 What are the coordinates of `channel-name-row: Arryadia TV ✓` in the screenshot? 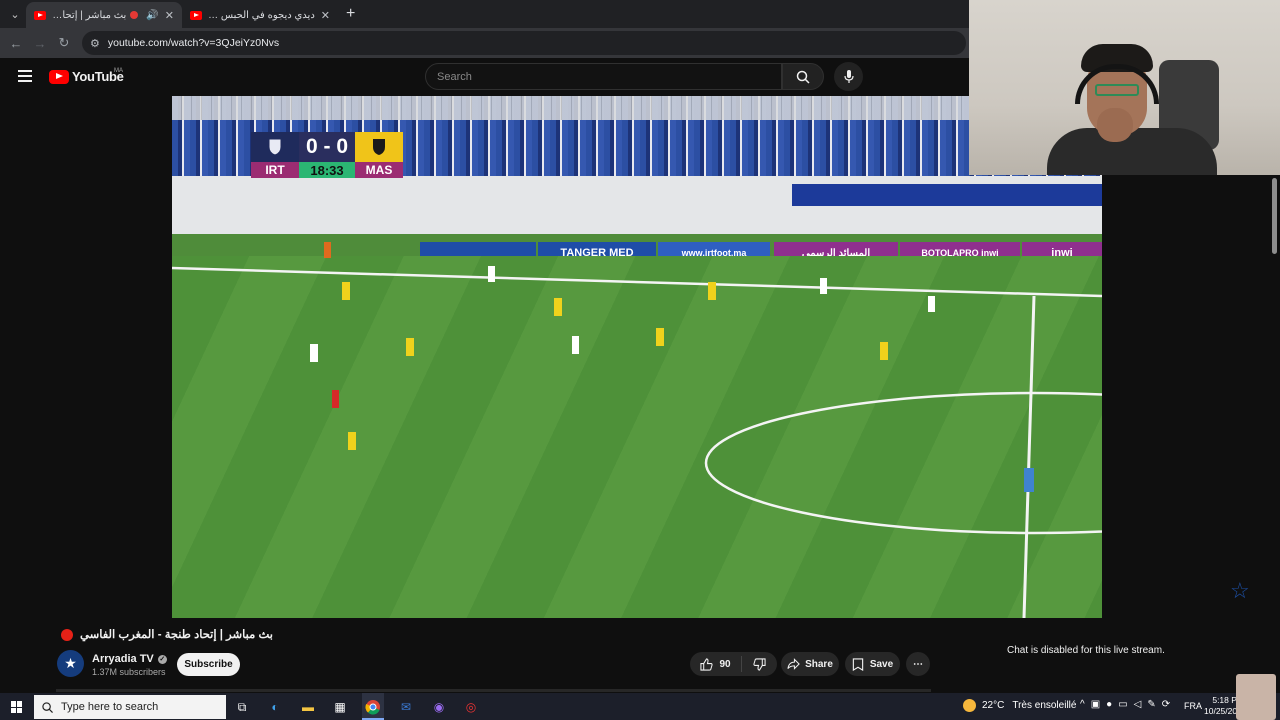 It's located at (129, 659).